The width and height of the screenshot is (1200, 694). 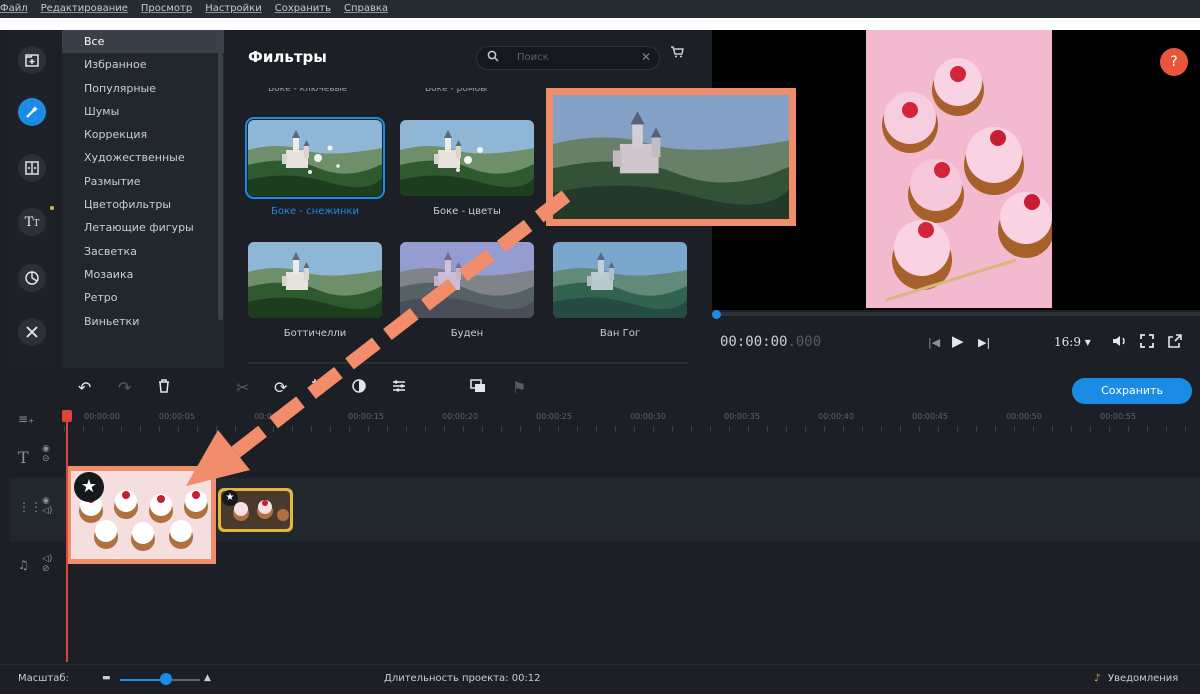 What do you see at coordinates (1118, 416) in the screenshot?
I see `ruler-tick: 00:00:55` at bounding box center [1118, 416].